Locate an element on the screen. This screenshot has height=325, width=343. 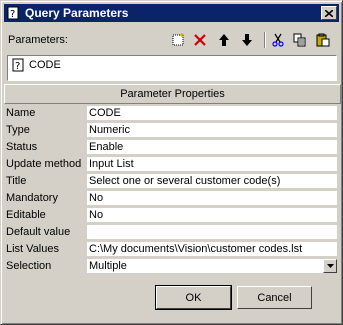
chevron-down-icon is located at coordinates (330, 266).